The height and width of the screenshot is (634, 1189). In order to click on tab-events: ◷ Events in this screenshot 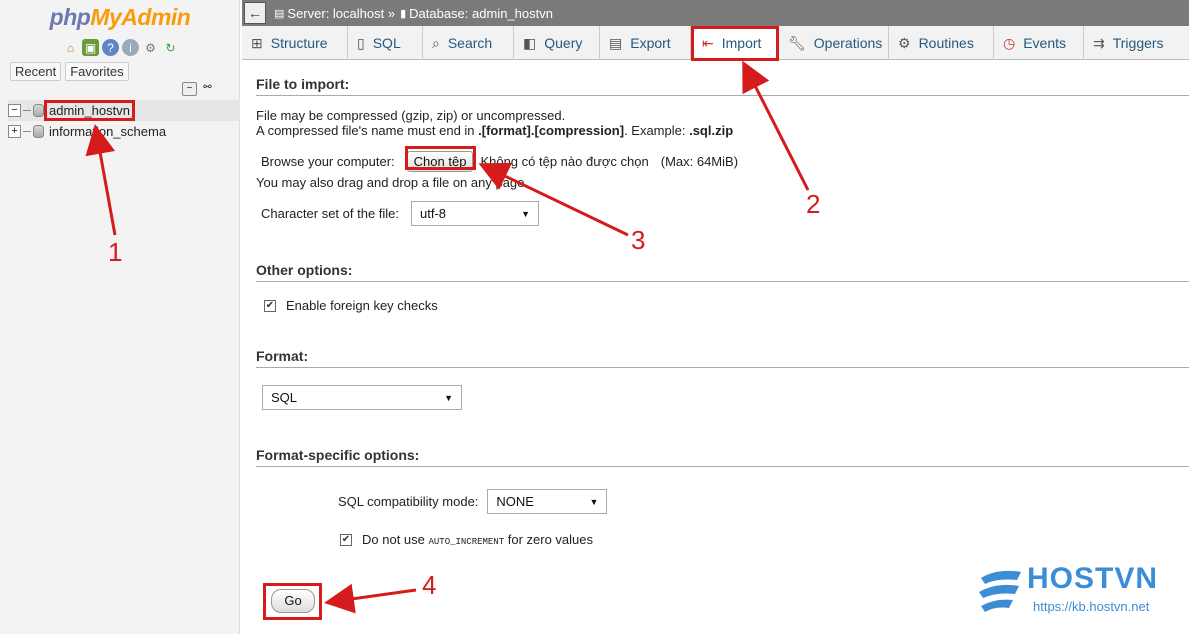, I will do `click(1039, 43)`.